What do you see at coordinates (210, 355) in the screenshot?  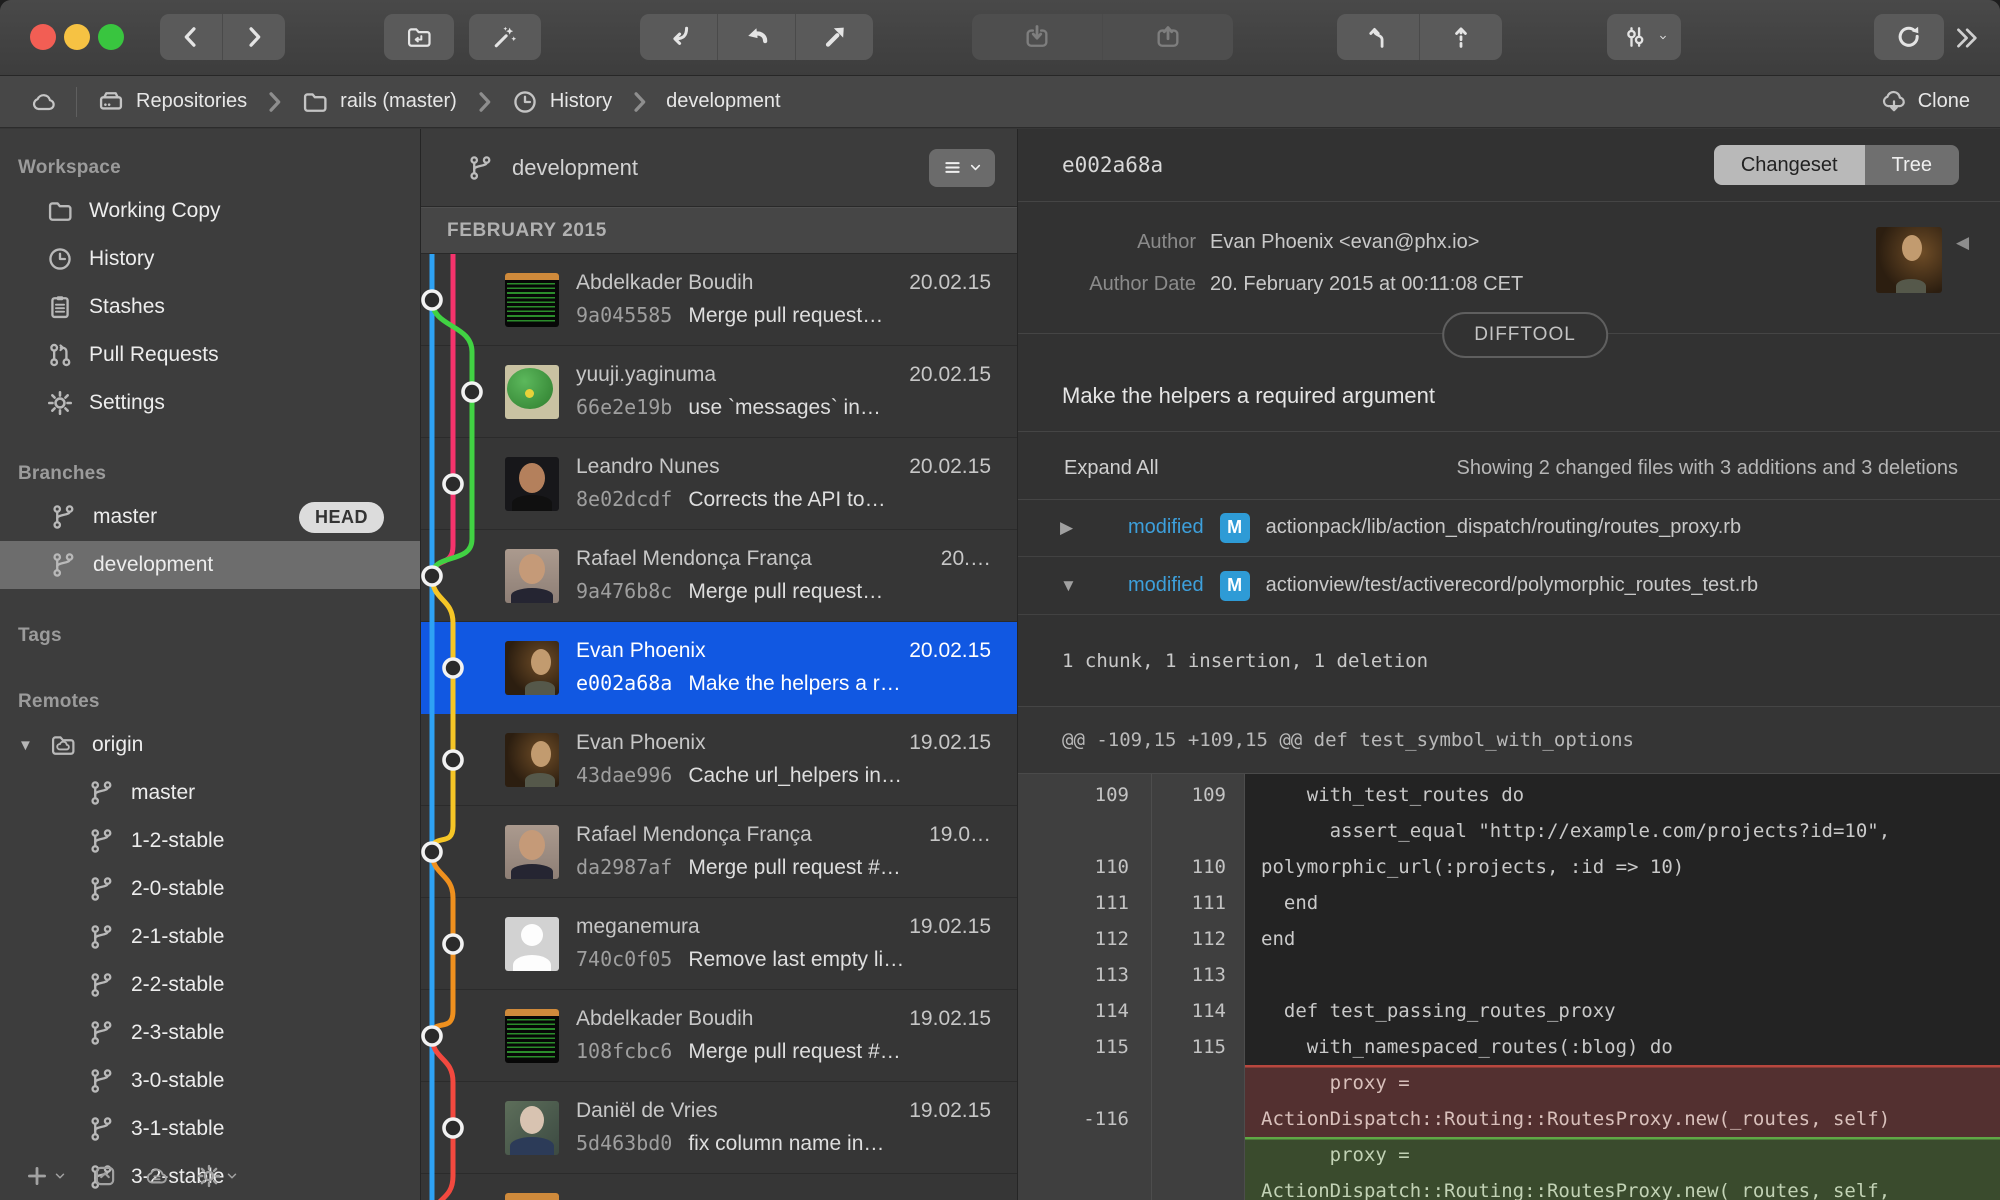 I see `sidebar-item-pull-requests: Pull Requests` at bounding box center [210, 355].